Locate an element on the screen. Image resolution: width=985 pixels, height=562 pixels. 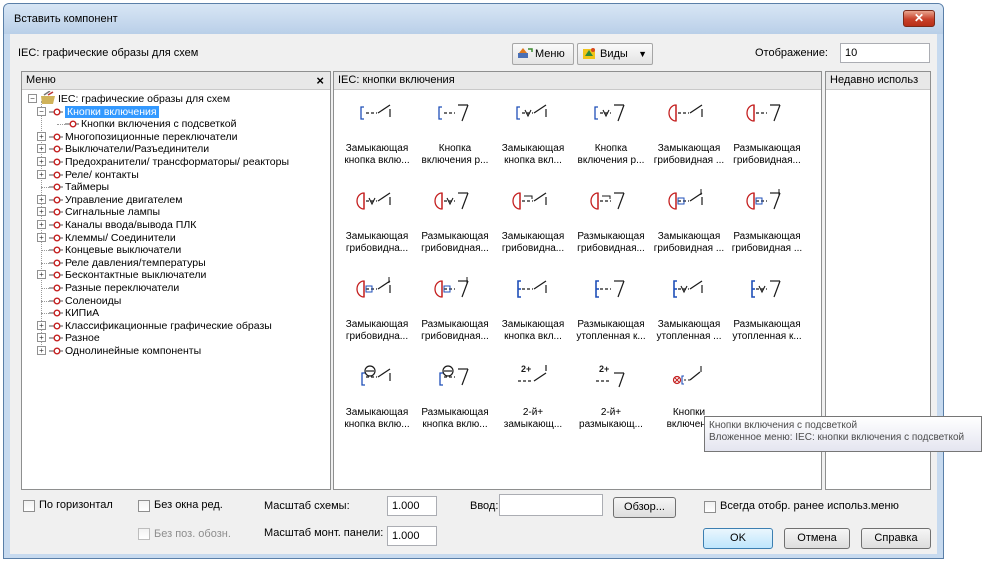
symbol-label-line: 2-й+ is located at coordinates (533, 412).